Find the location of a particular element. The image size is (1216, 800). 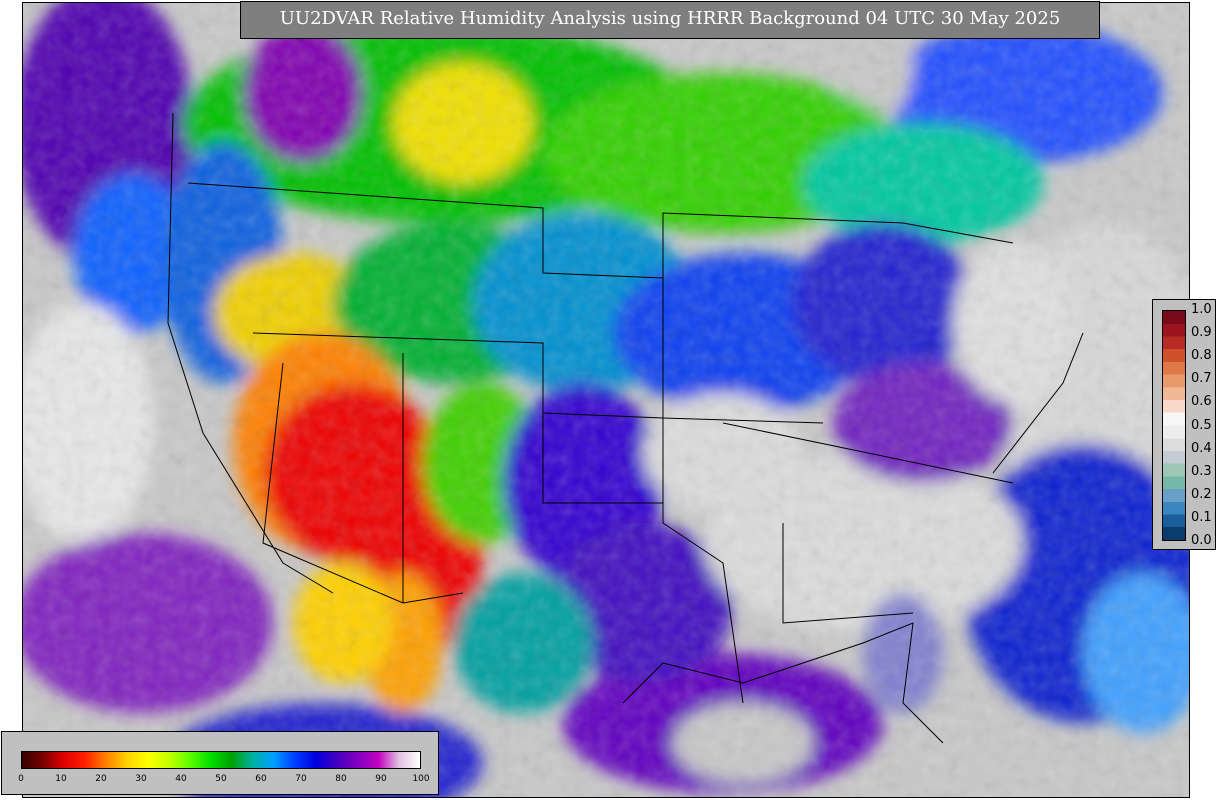

rh-colorbar-legend: 0 10 20 30 40 50 60 70 80 90 100 is located at coordinates (220, 763).